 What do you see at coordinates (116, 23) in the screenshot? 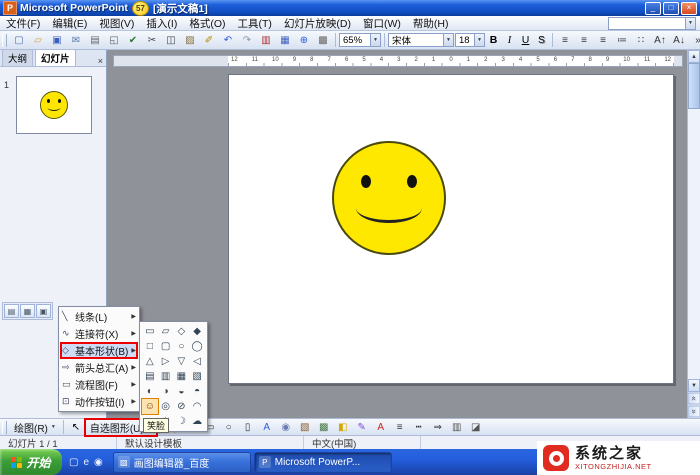
I see `menu-item: 视图(V)` at bounding box center [116, 23].